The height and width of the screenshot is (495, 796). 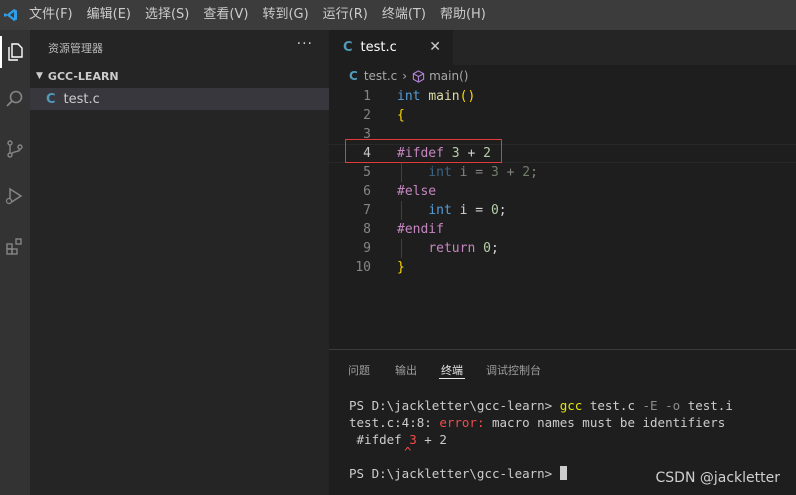 What do you see at coordinates (345, 15) in the screenshot?
I see `menu-run: 运行(R)` at bounding box center [345, 15].